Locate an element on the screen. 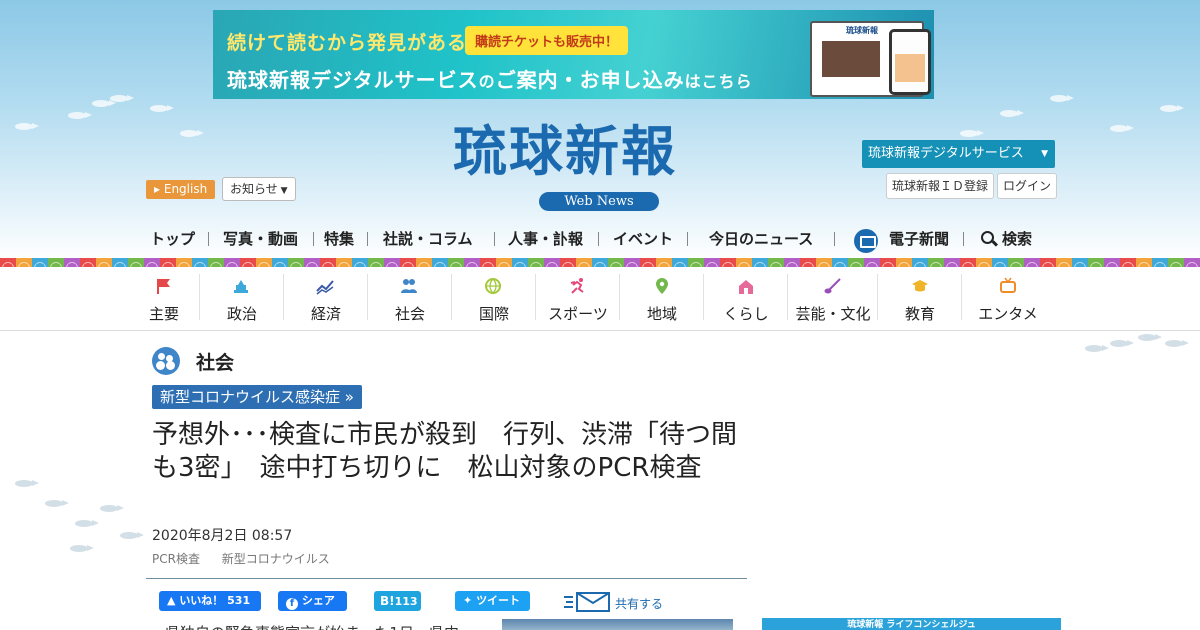 The image size is (1200, 630). id-register-button: 琉球新報ＩＤ登録 is located at coordinates (940, 186).